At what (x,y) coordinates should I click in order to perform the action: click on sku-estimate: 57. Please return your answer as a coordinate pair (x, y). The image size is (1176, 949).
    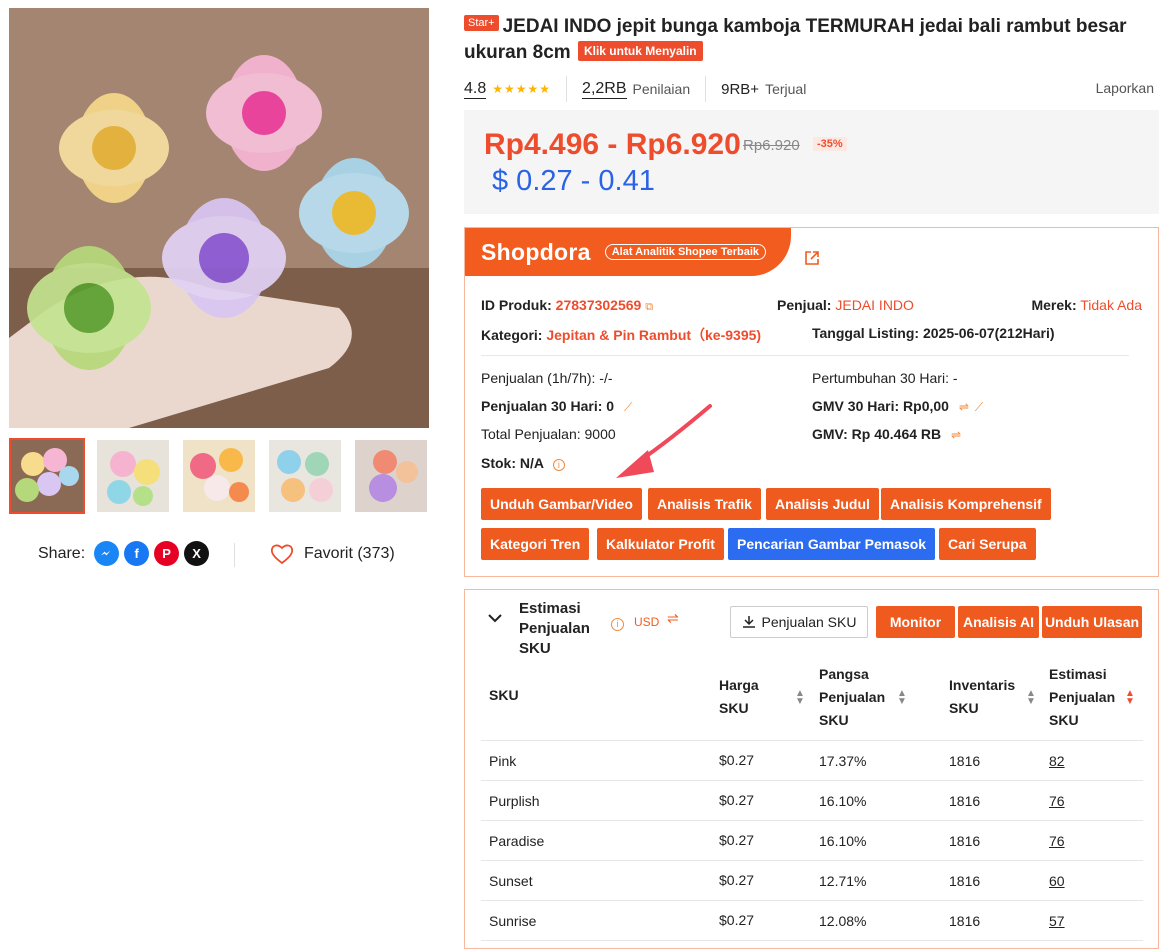
    Looking at the image, I should click on (1057, 921).